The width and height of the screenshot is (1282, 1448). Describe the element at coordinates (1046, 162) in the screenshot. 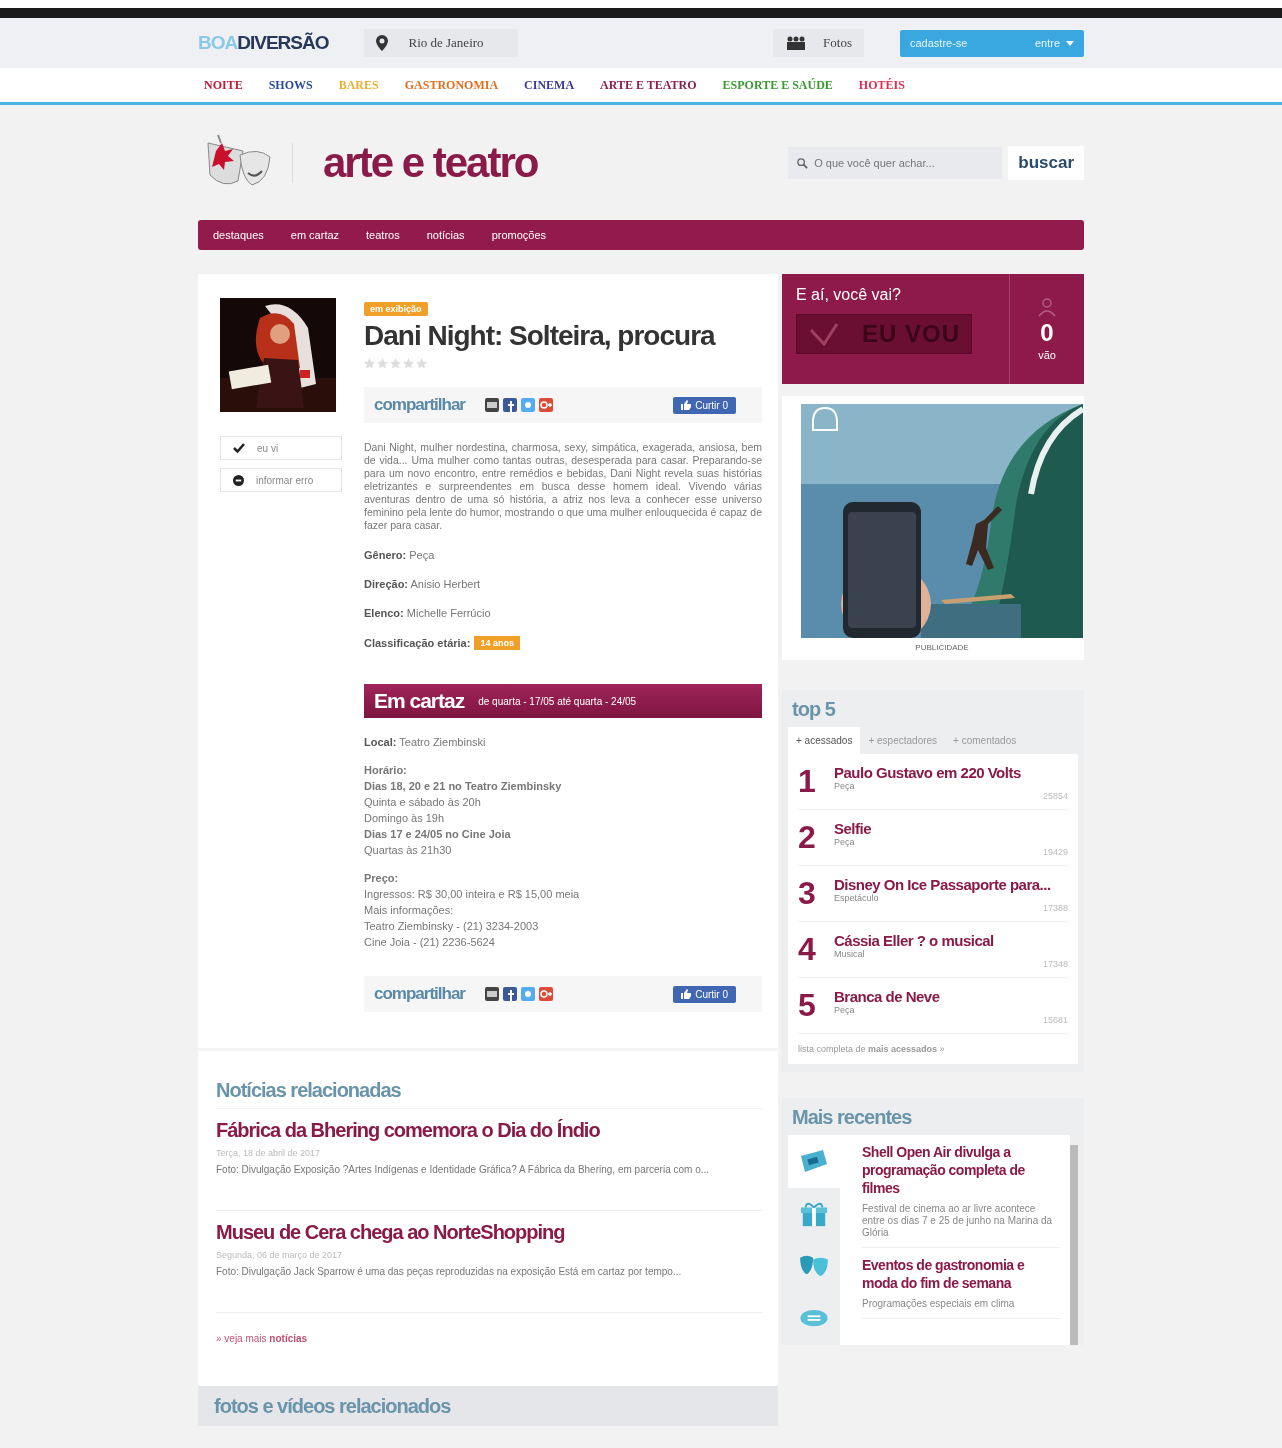

I see `search-button: buscar` at that location.